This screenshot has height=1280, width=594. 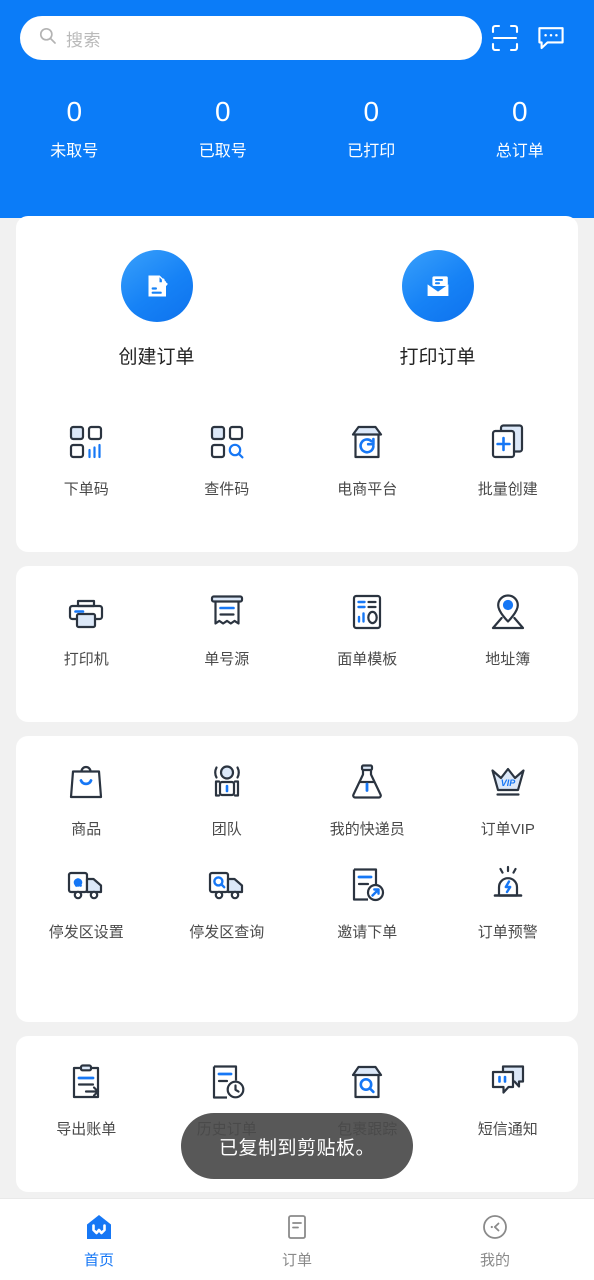 I want to click on bottom-tabbar: 首页 订单 我的, so click(x=297, y=1239).